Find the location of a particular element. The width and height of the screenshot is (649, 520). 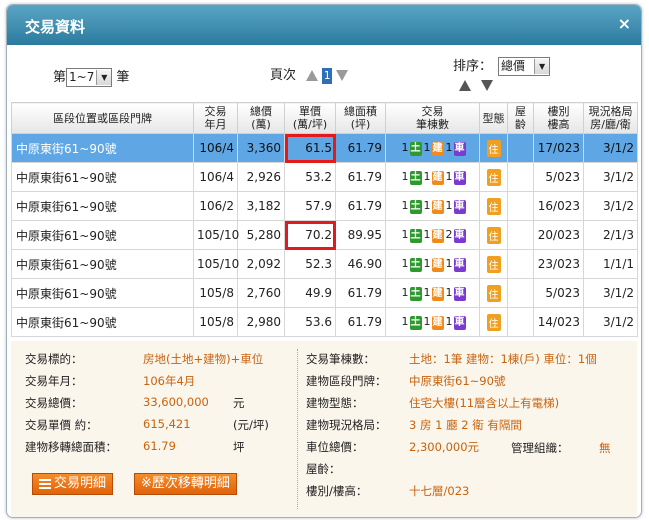

detail-label: 建物型態： is located at coordinates (335, 403).